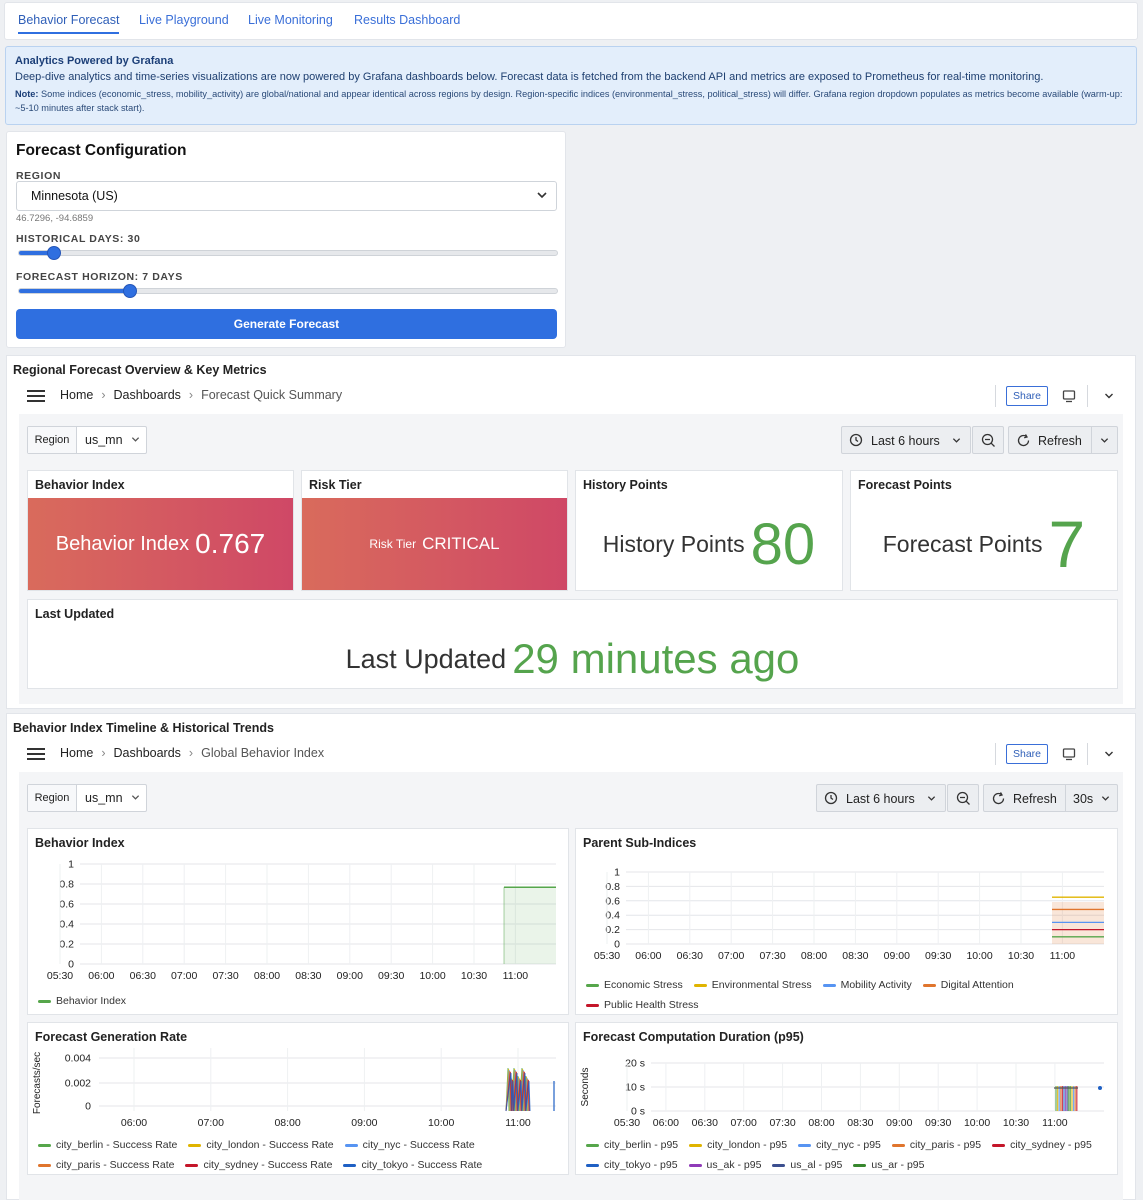 The height and width of the screenshot is (1200, 1143). Describe the element at coordinates (288, 291) in the screenshot. I see `forecast-horizon-slider` at that location.